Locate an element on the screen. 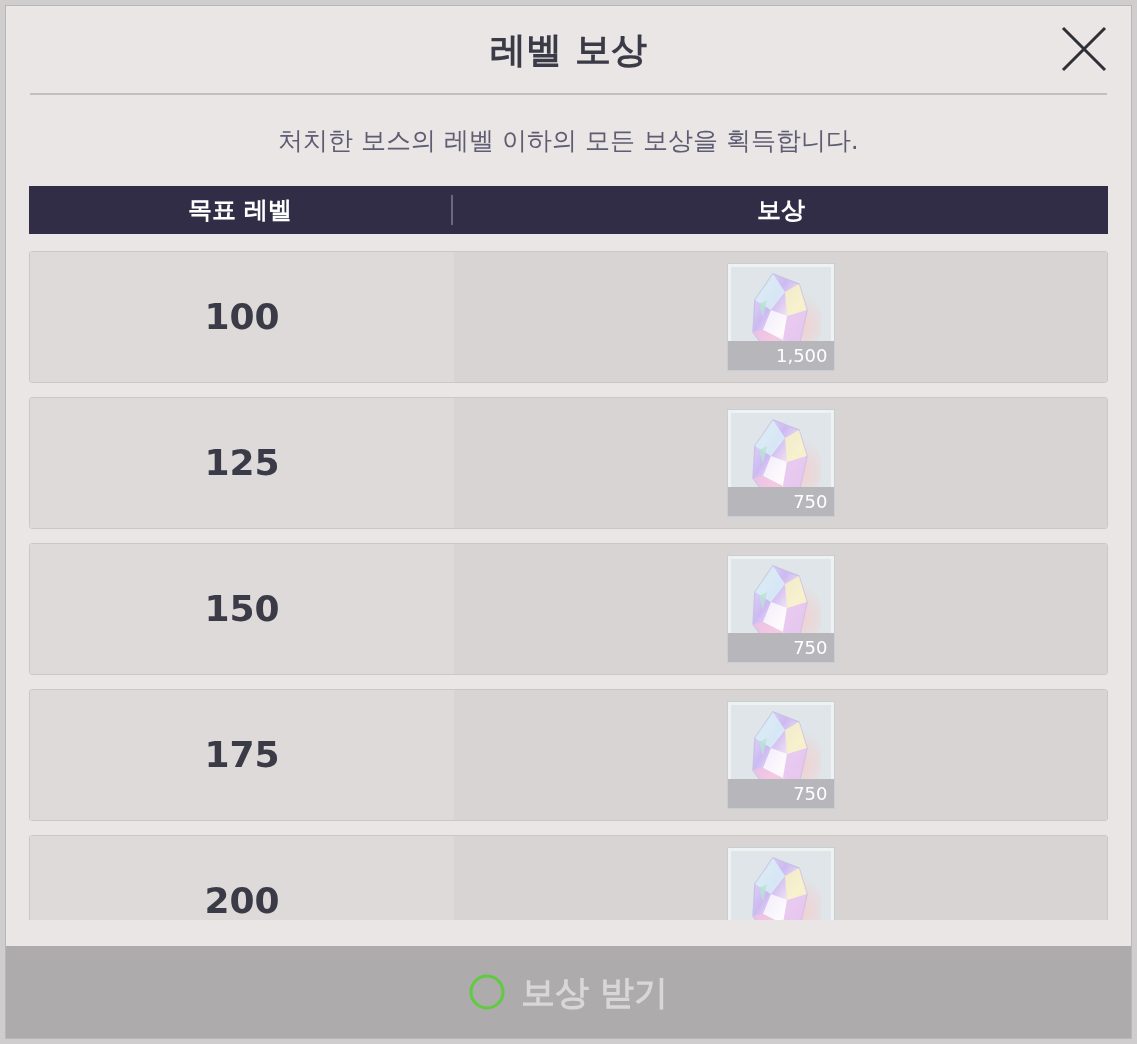 The image size is (1137, 1044). column-header: 목표 레벨 is located at coordinates (240, 210).